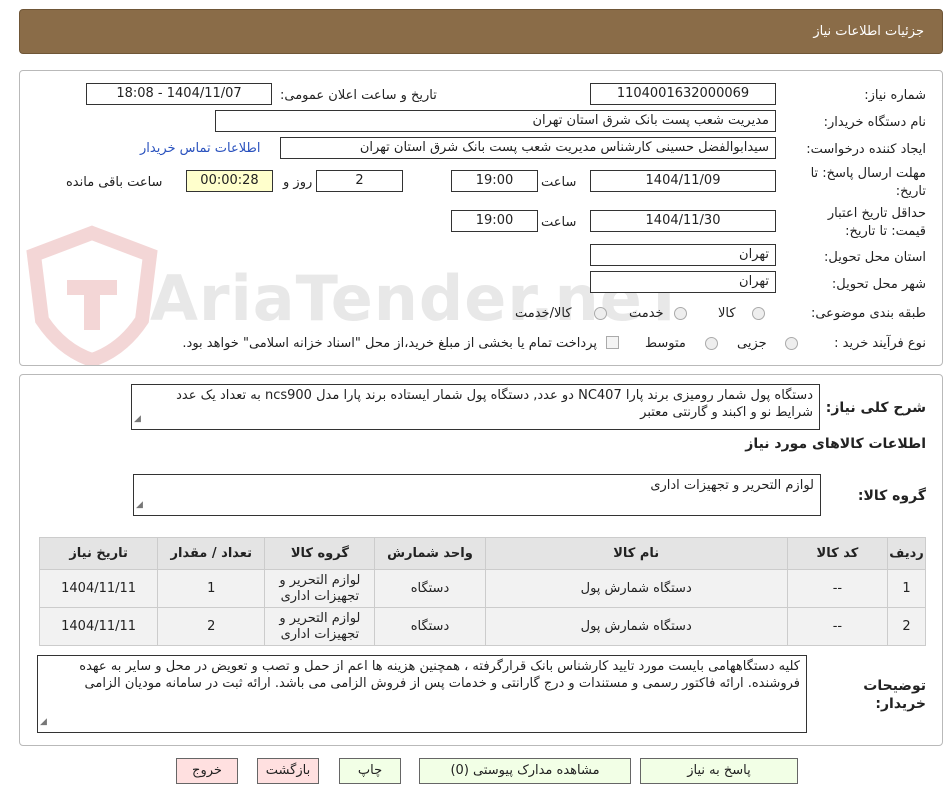  I want to click on view-attachments-button: مشاهده مدارک پیوستی (0), so click(525, 771).